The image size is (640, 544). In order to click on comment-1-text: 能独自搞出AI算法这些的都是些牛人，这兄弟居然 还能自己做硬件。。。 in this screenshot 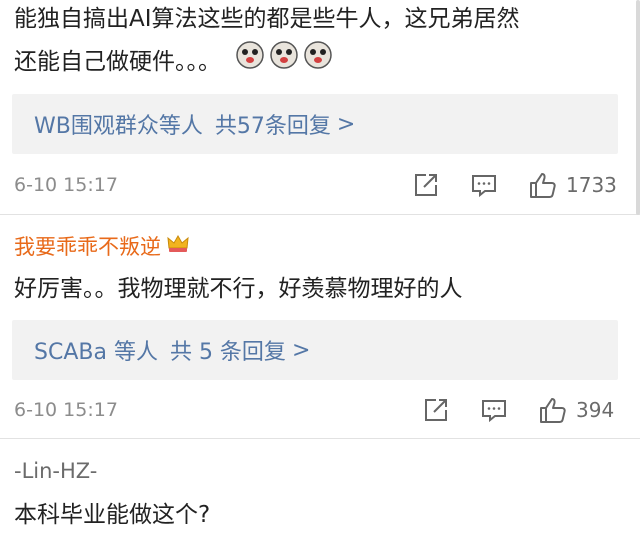, I will do `click(294, 42)`.